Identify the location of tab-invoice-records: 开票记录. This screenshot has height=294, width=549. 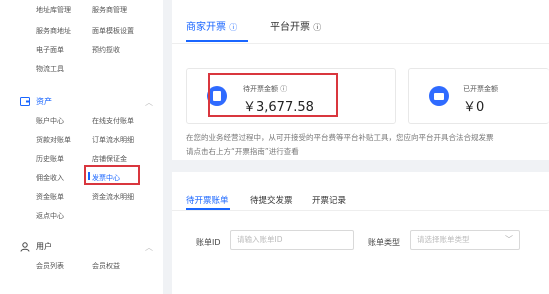
(329, 200).